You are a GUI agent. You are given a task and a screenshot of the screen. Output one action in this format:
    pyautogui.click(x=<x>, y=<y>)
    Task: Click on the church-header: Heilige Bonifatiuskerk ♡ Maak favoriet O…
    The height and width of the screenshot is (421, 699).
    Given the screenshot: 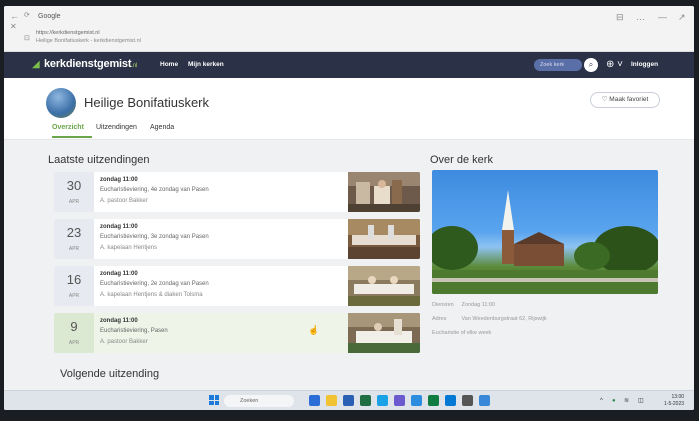 What is the action you would take?
    pyautogui.click(x=349, y=109)
    